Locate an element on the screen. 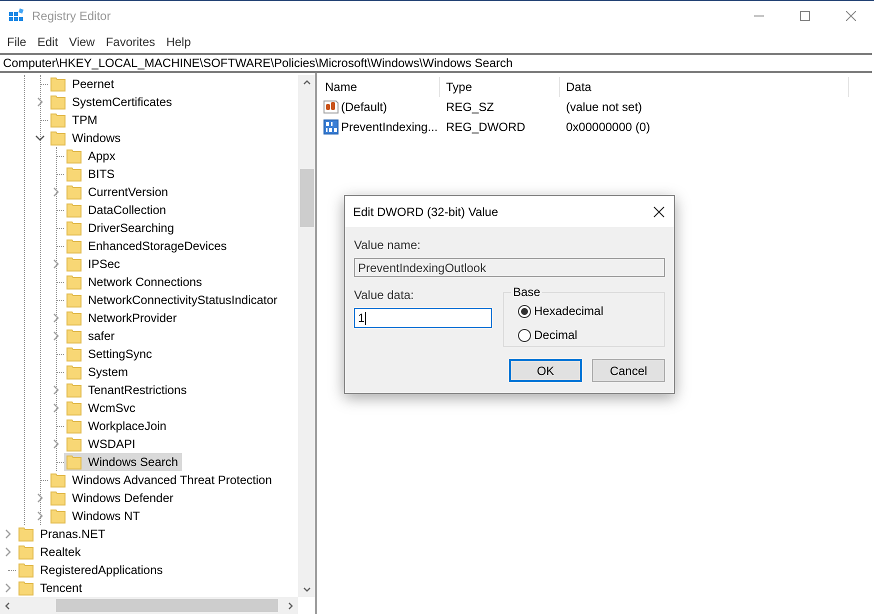 This screenshot has height=614, width=874. tree-item-label: NetworkConnectivityStatusIndicator is located at coordinates (183, 300).